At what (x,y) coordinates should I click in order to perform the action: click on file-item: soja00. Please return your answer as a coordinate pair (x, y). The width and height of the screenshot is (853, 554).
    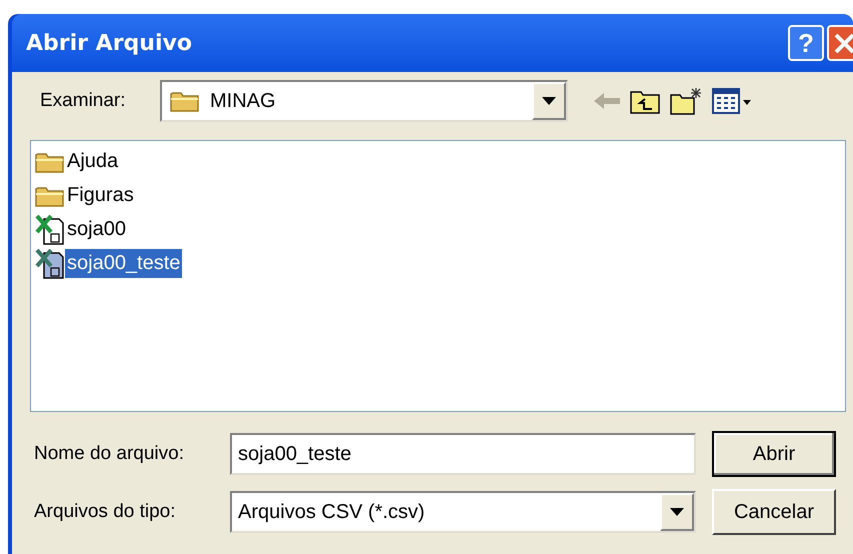
    Looking at the image, I should click on (96, 229).